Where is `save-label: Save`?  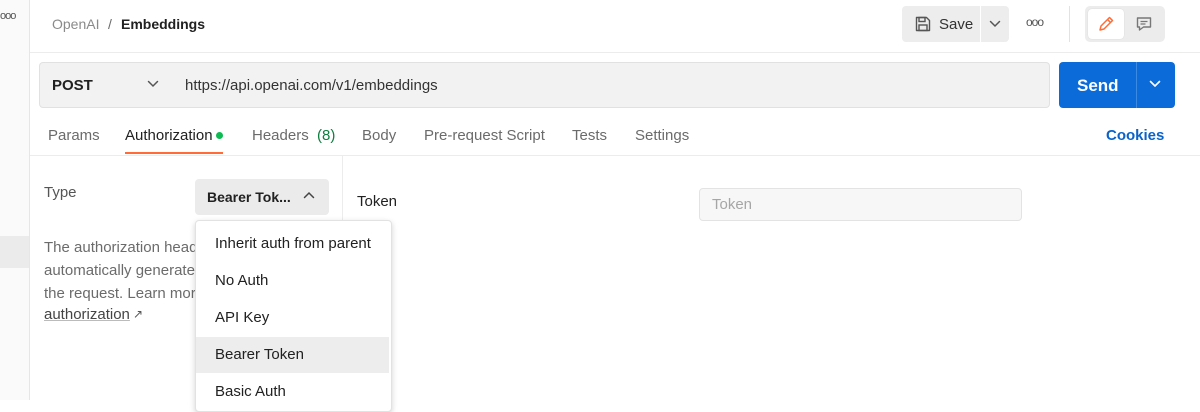
save-label: Save is located at coordinates (956, 24).